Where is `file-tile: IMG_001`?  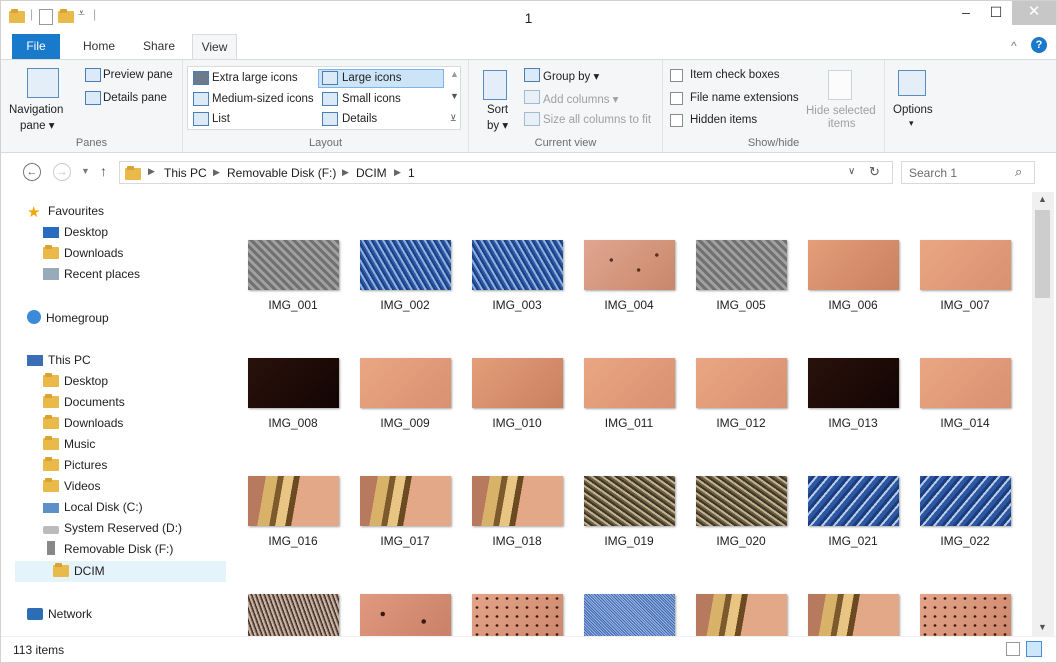
file-tile: IMG_001 is located at coordinates (293, 285).